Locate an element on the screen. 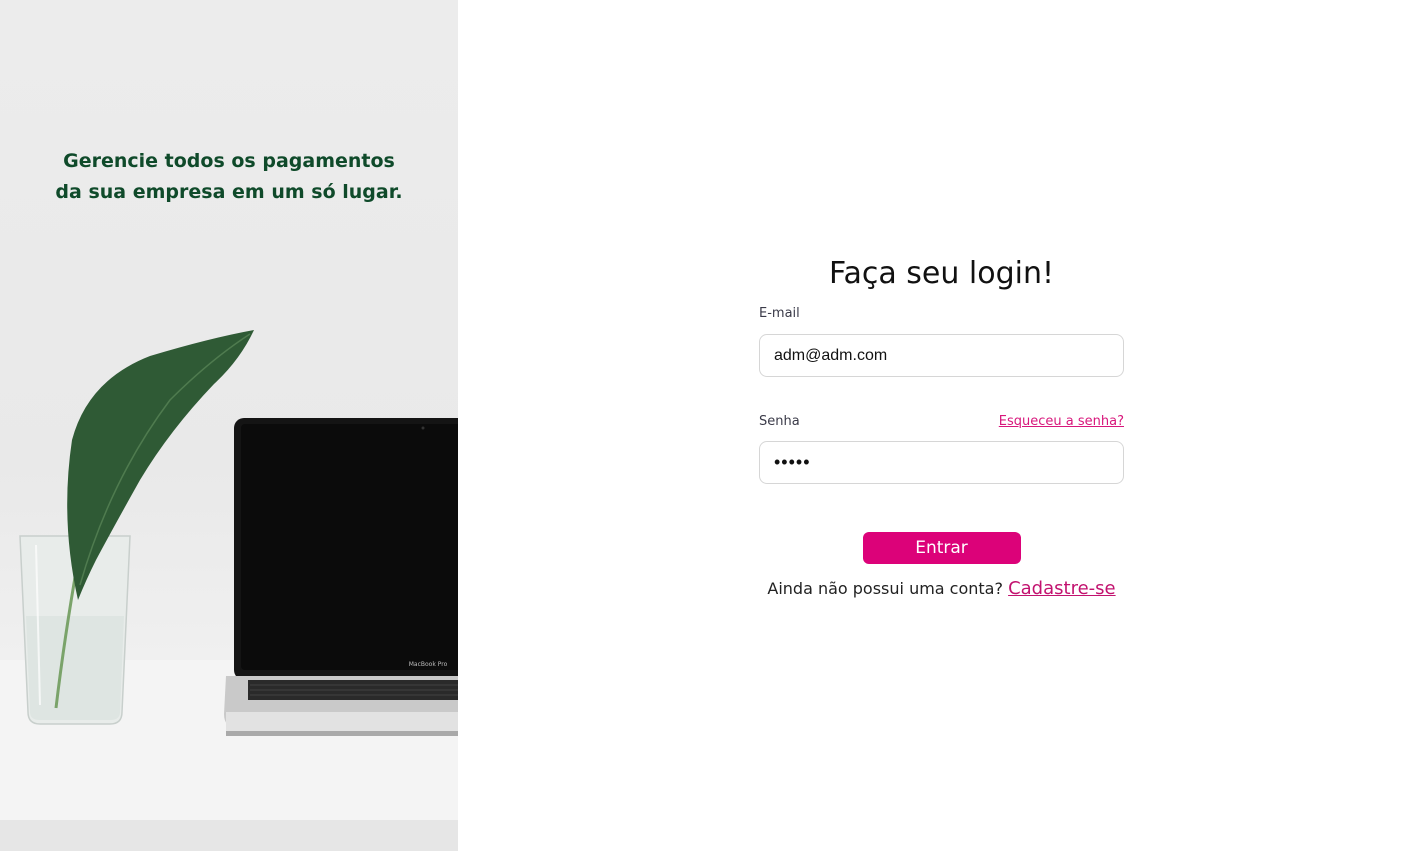 The image size is (1422, 851). email-label: E-mail is located at coordinates (779, 313).